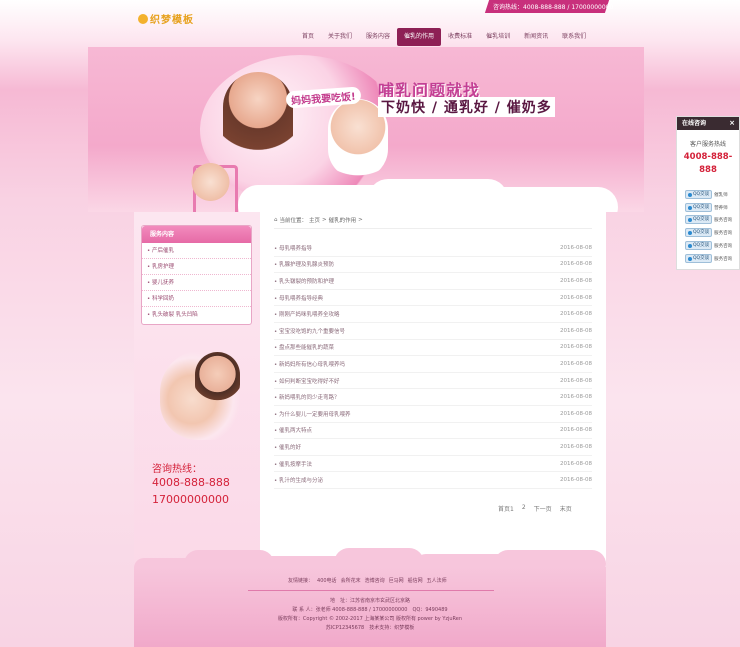  I want to click on article-title: 母乳喂养指导经典, so click(301, 299).